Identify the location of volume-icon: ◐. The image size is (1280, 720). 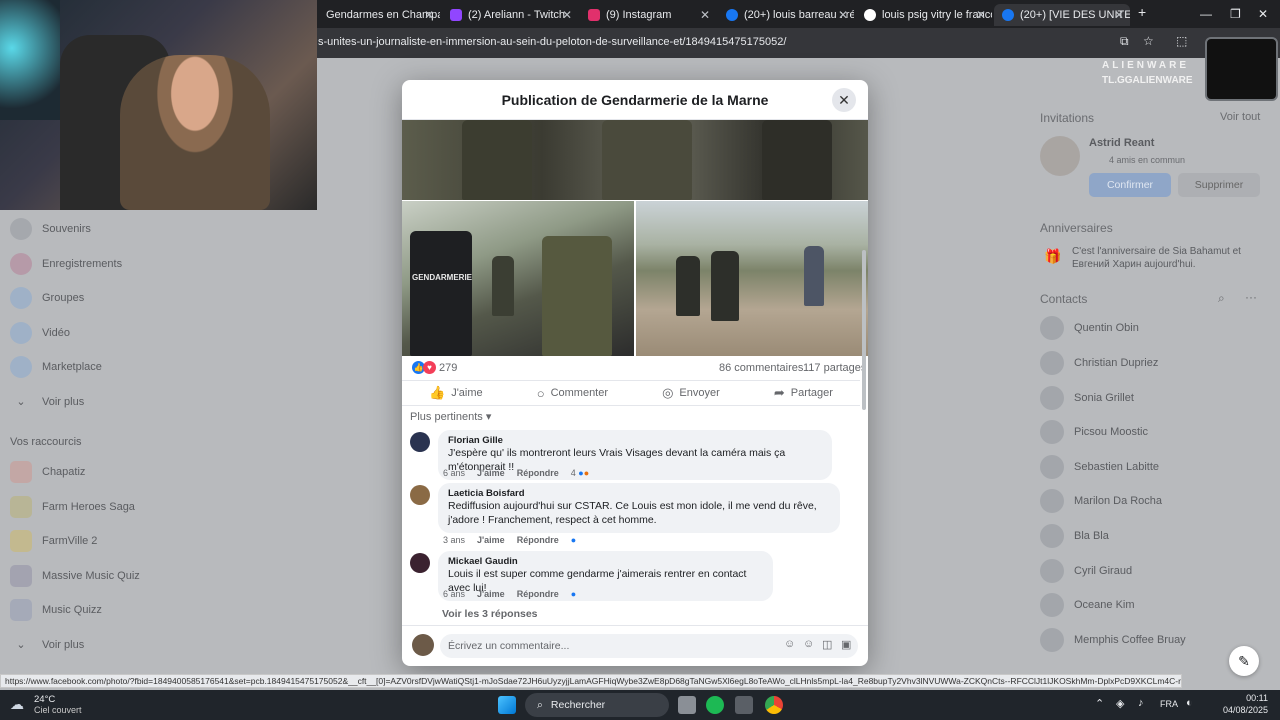
(1189, 703).